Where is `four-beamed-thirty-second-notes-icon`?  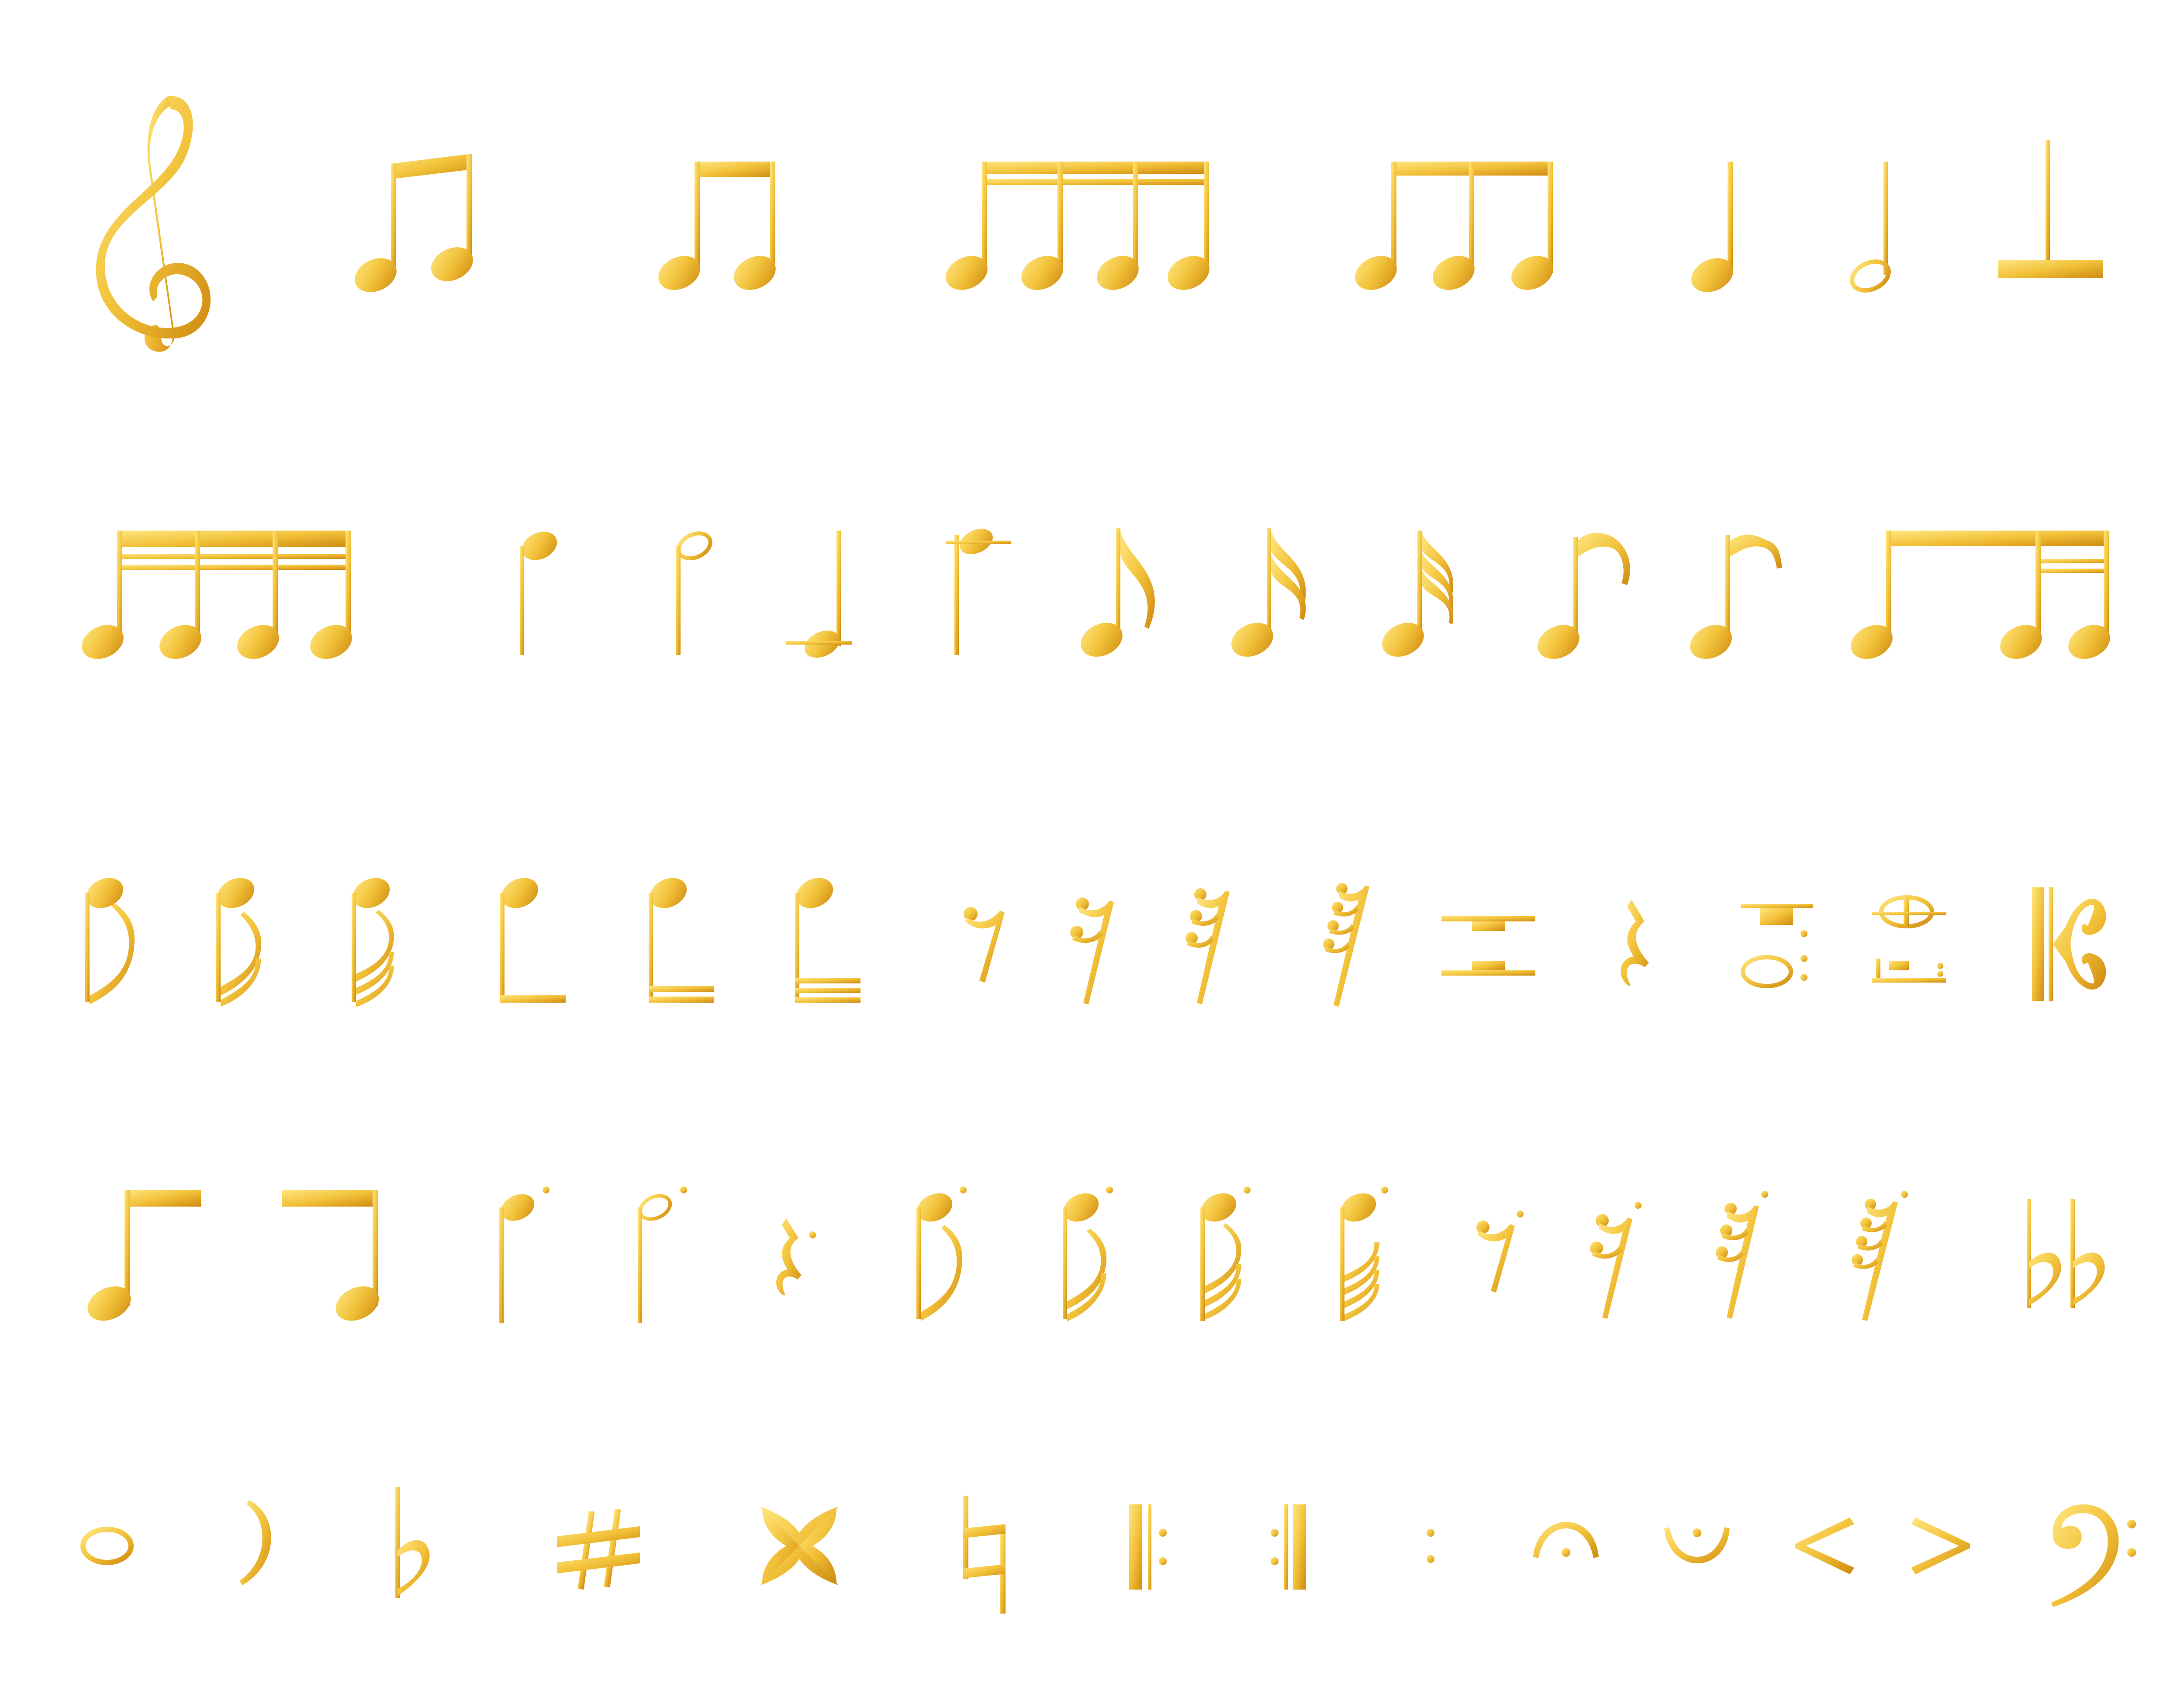 four-beamed-thirty-second-notes-icon is located at coordinates (217, 595).